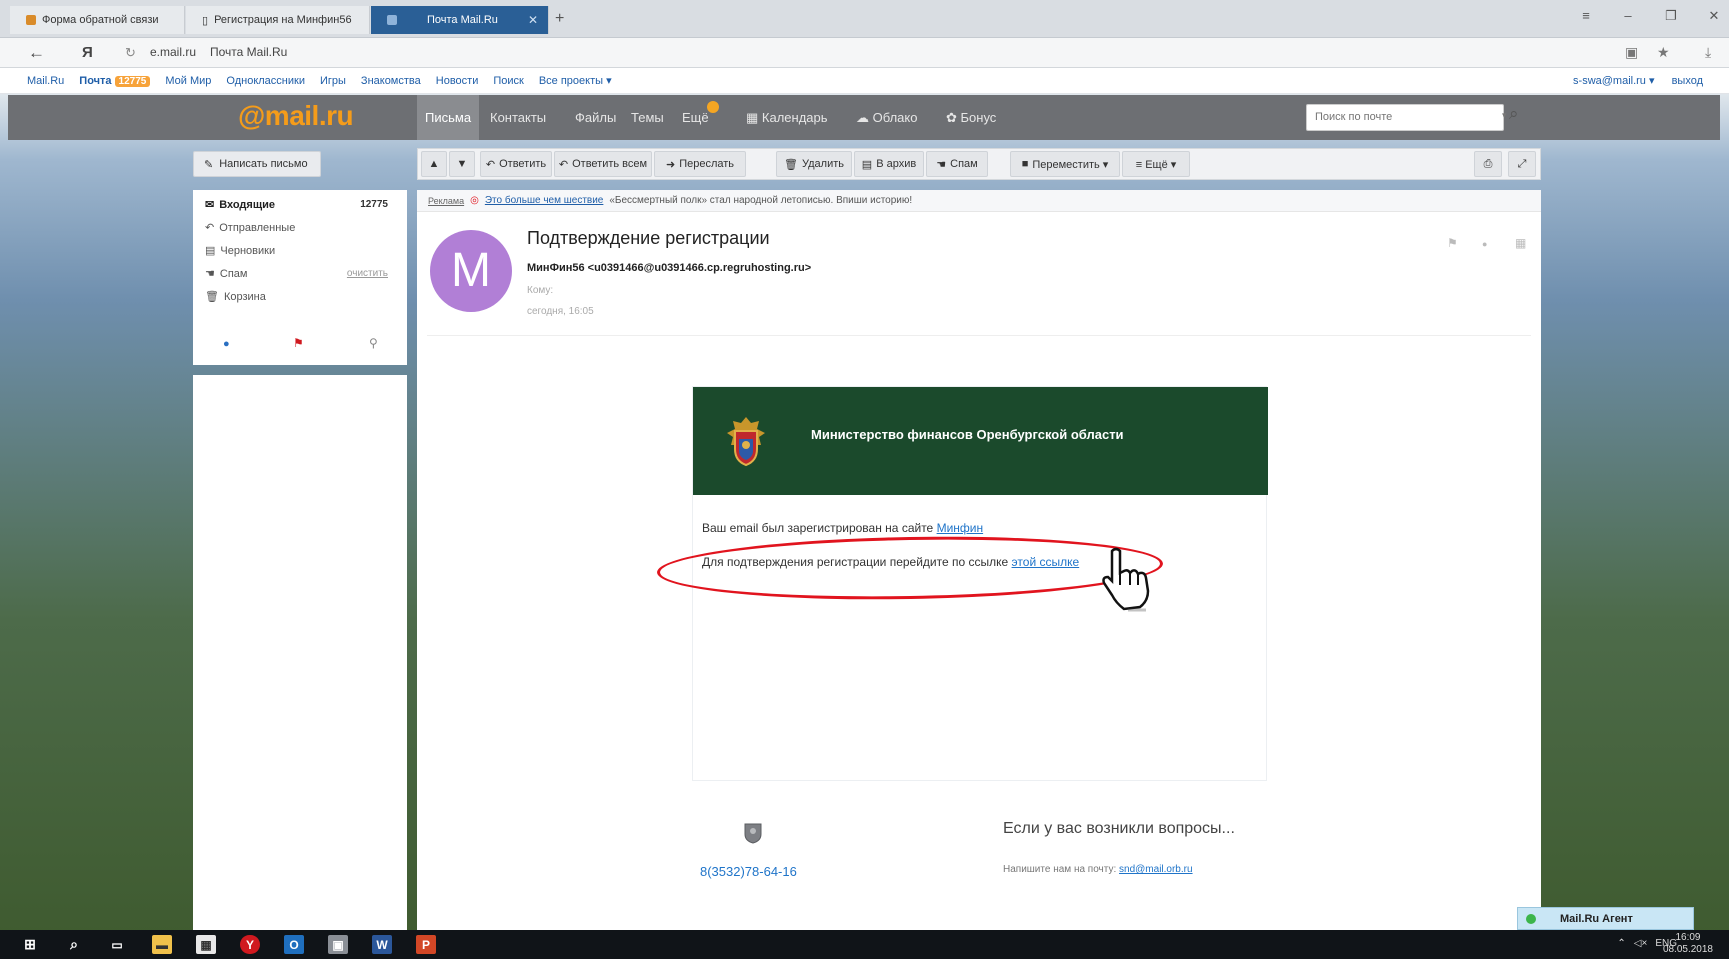  What do you see at coordinates (257, 164) in the screenshot?
I see `compose-button: ✎ Написать письмо` at bounding box center [257, 164].